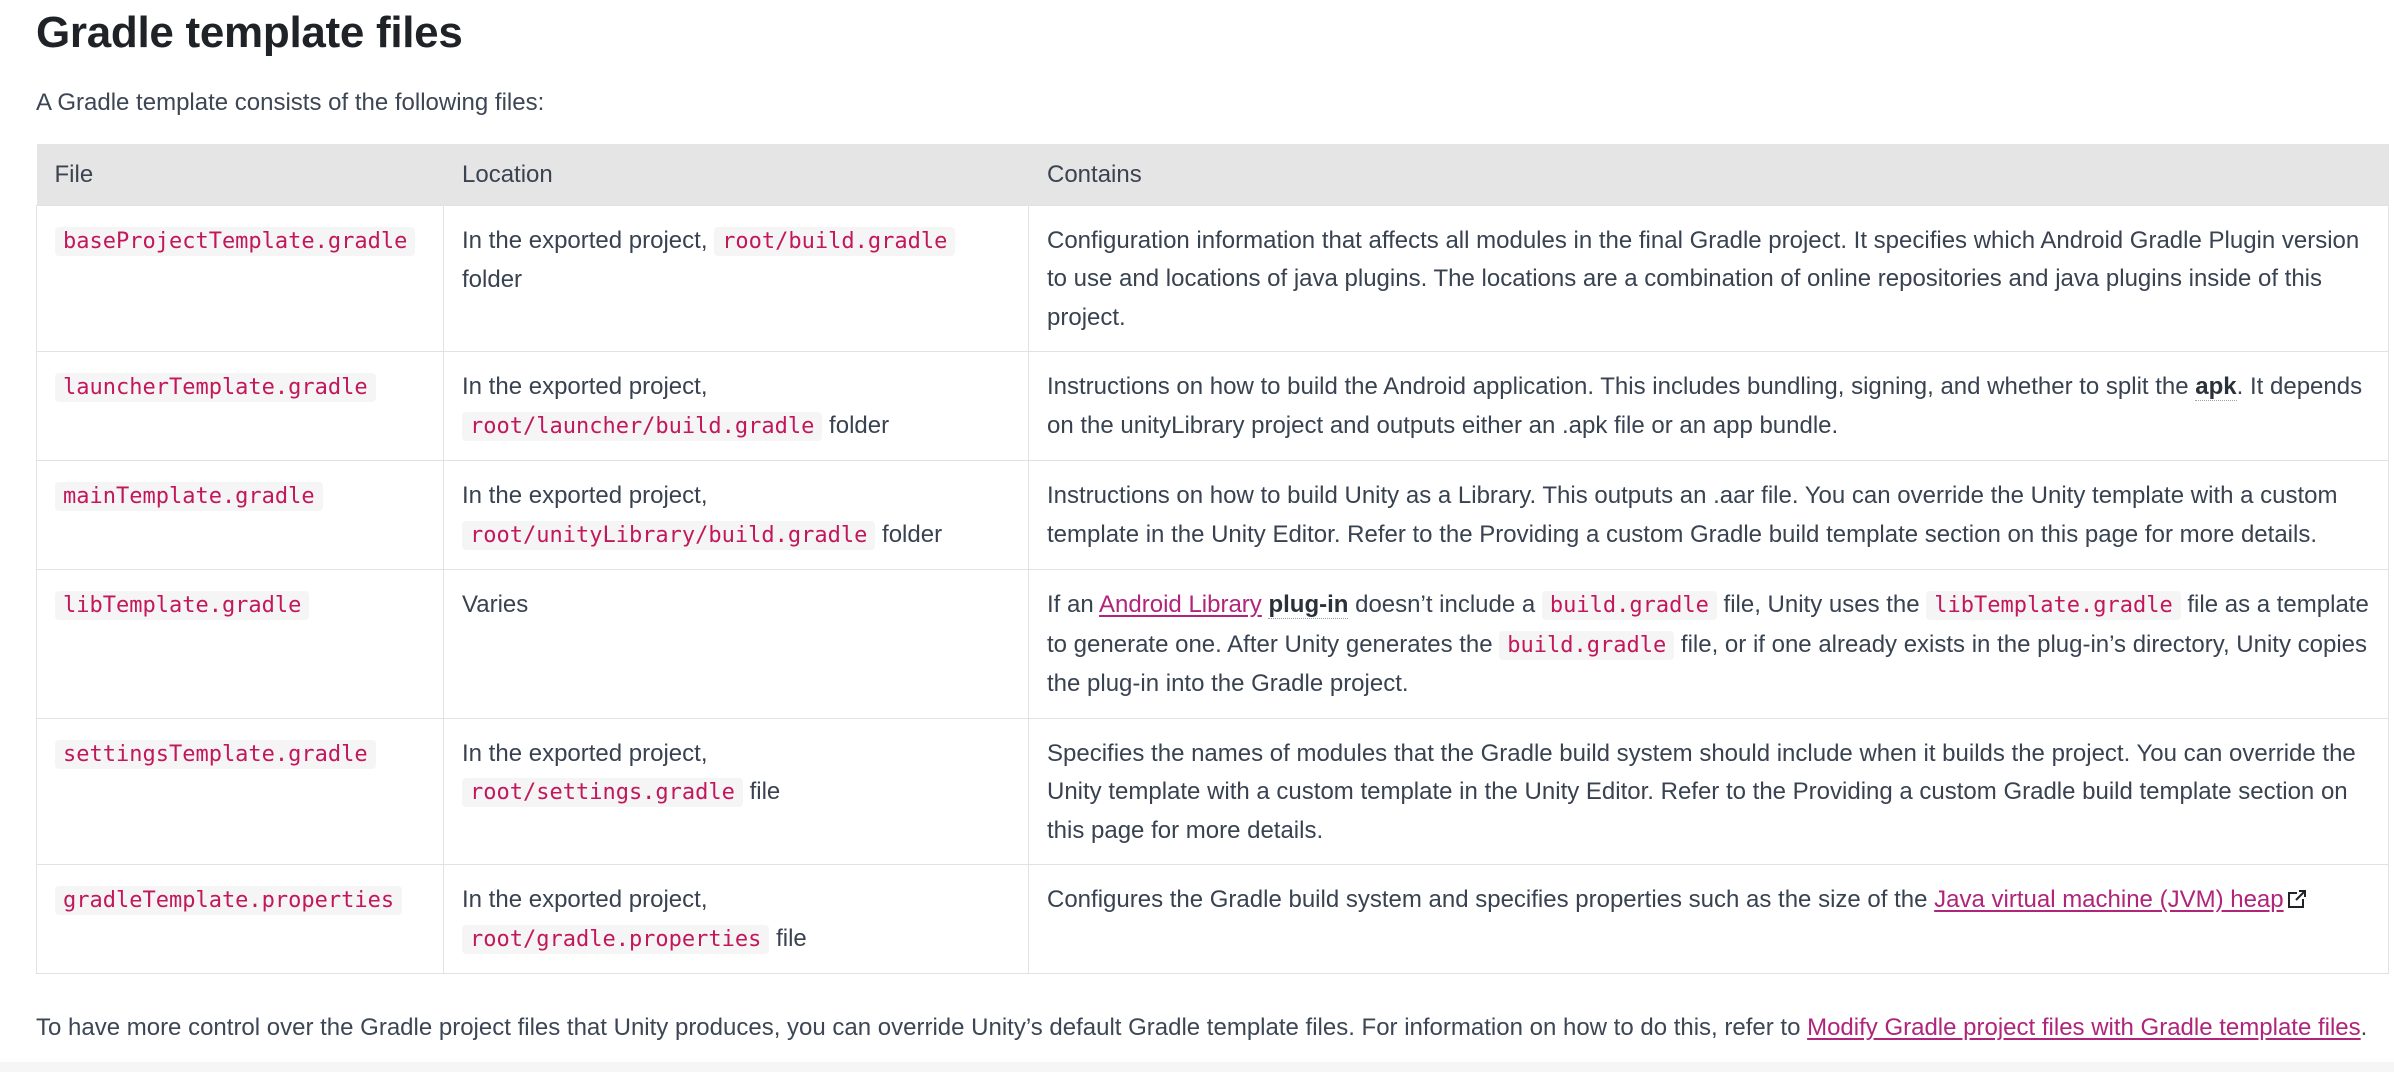  Describe the element at coordinates (1197, 1067) in the screenshot. I see `bottom-divider` at that location.